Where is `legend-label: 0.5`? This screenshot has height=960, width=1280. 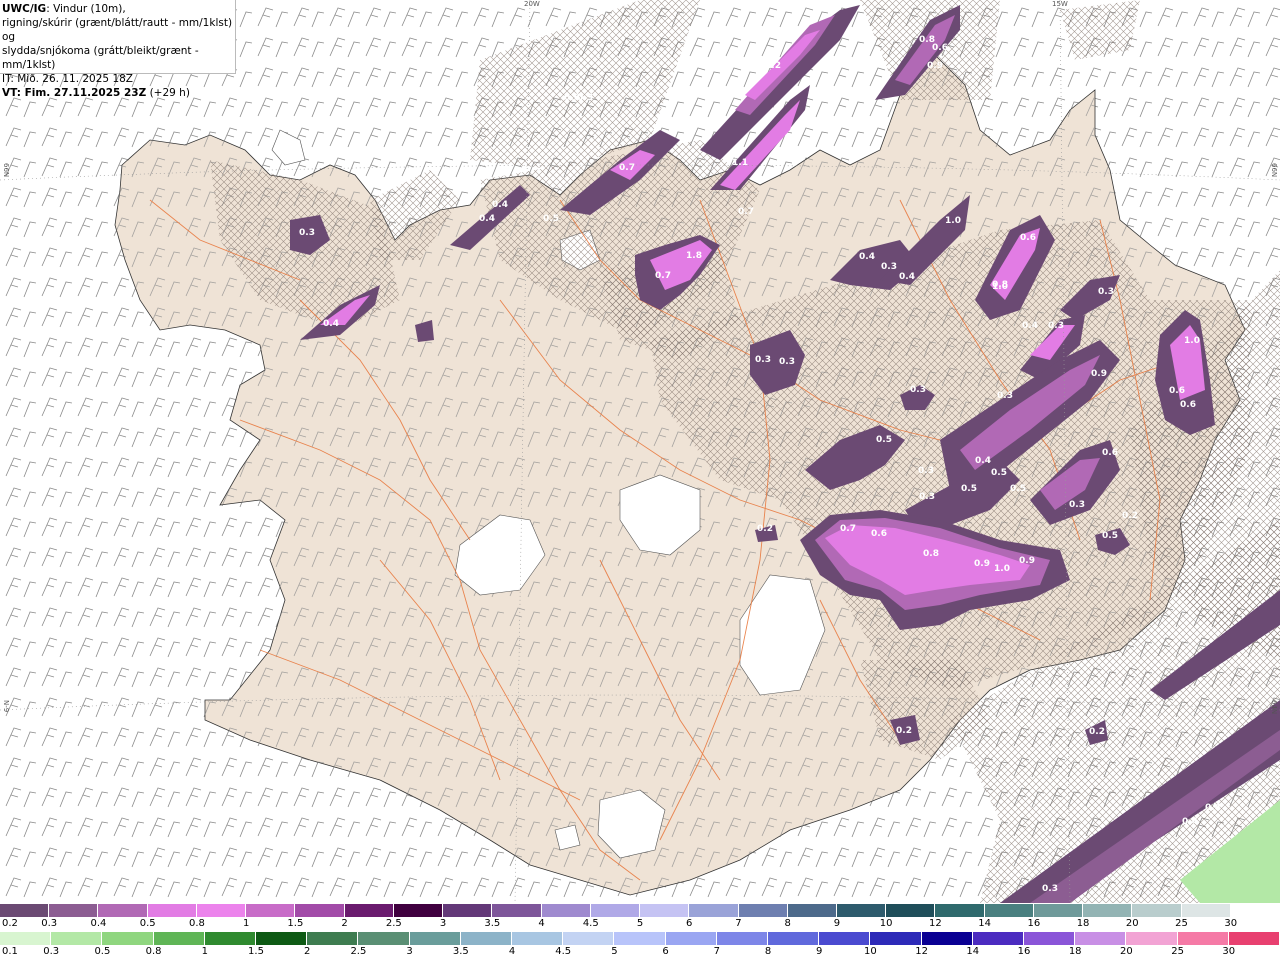
legend-label: 0.5 is located at coordinates (147, 923).